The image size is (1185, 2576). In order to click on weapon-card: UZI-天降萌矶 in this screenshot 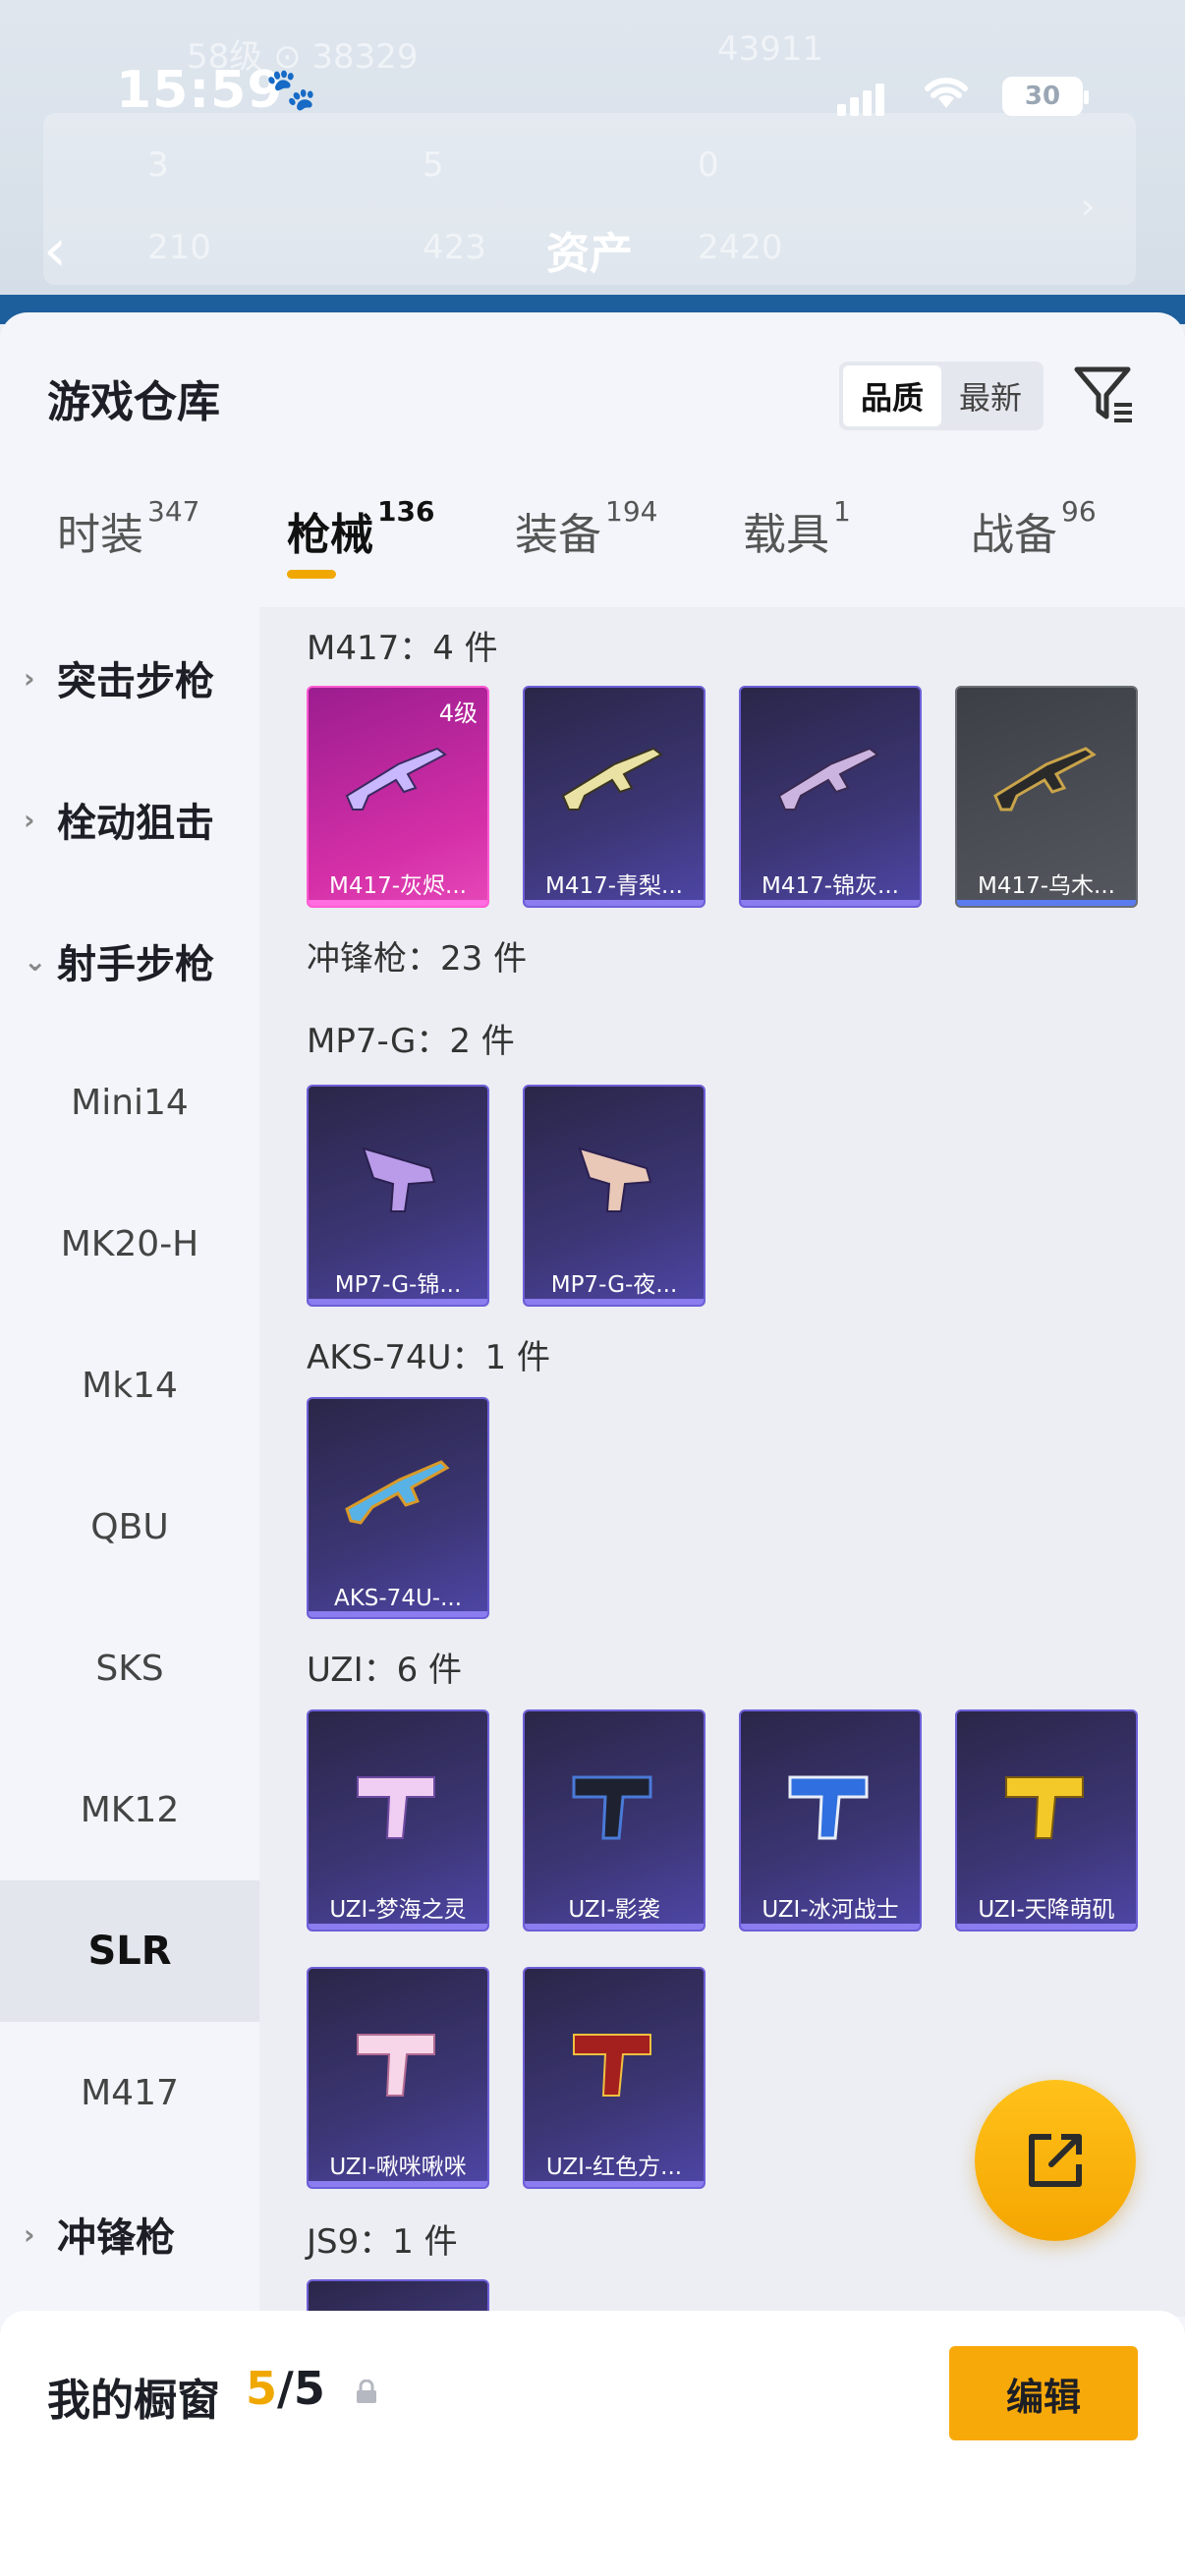, I will do `click(1046, 1820)`.